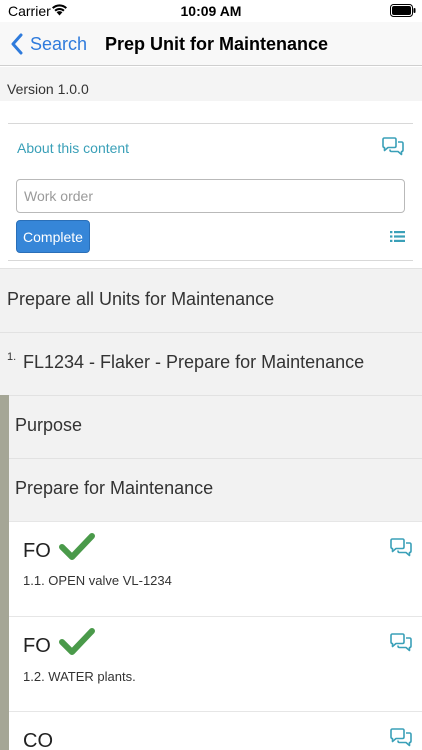 This screenshot has width=422, height=750. Describe the element at coordinates (215, 568) in the screenshot. I see `step-card: FO 1.1. OPEN valve VL-1234` at that location.